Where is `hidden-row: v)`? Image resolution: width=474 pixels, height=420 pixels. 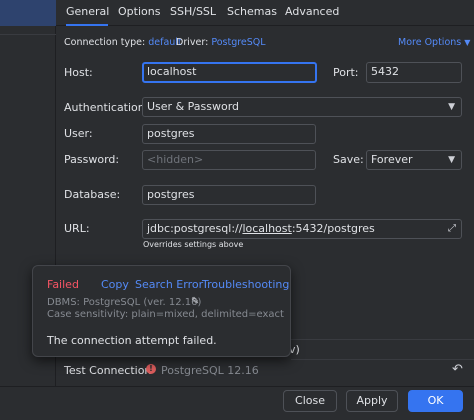
hidden-row: v) is located at coordinates (381, 349).